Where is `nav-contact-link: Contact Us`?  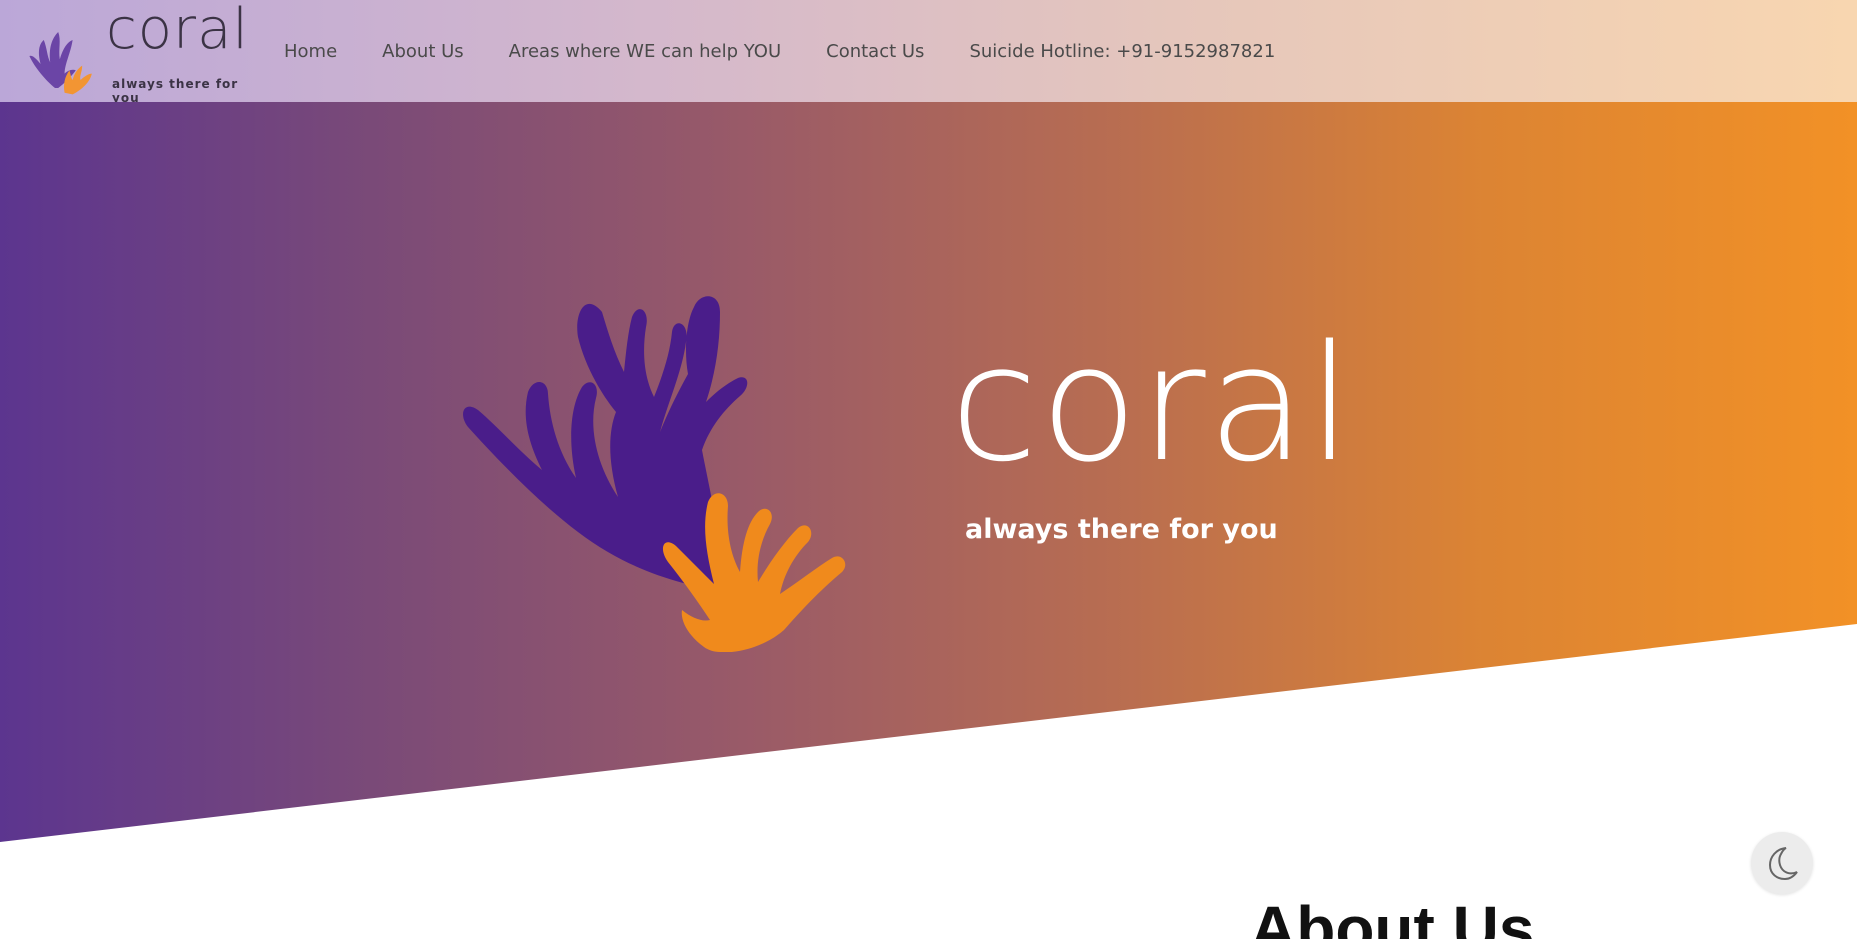
nav-contact-link: Contact Us is located at coordinates (875, 51).